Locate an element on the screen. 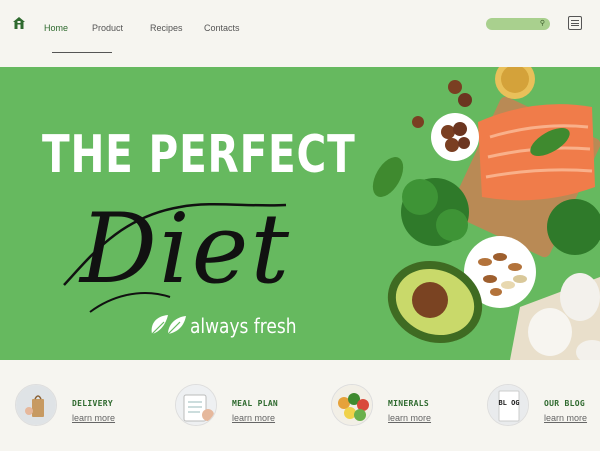 Image resolution: width=600 pixels, height=451 pixels. feature-title: OUR BLOG is located at coordinates (564, 403).